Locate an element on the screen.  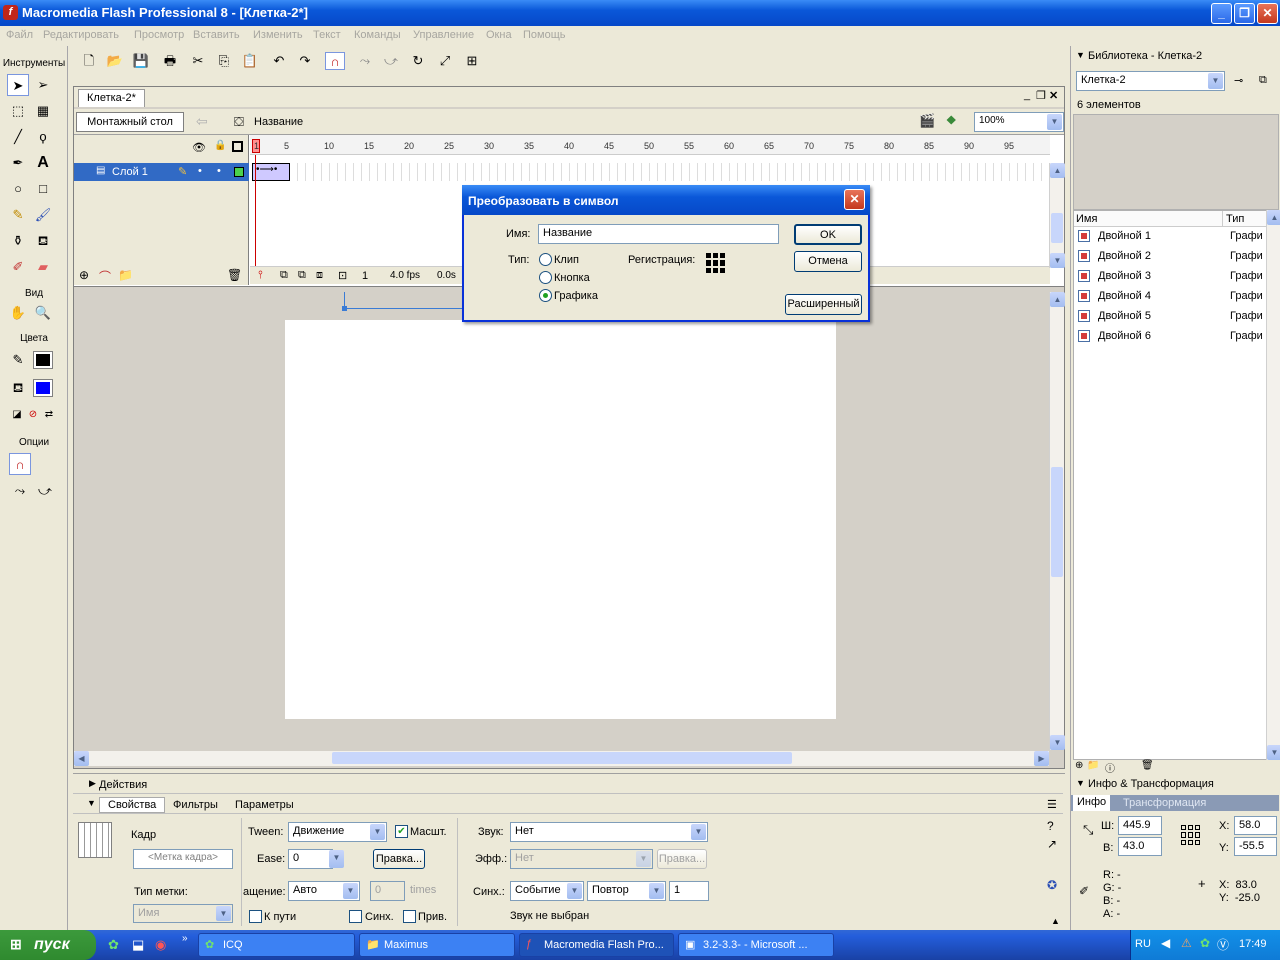
close-button: ✕ is located at coordinates (1267, 13).